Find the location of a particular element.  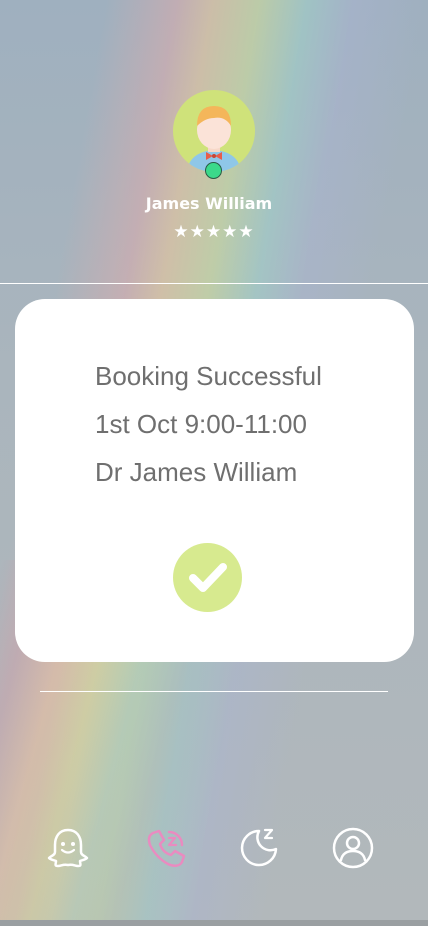

rating-stars: ★★★★★ is located at coordinates (214, 232).